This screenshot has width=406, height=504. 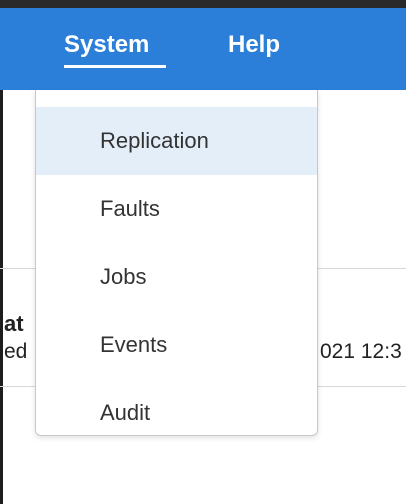 What do you see at coordinates (106, 45) in the screenshot?
I see `nav-system: System` at bounding box center [106, 45].